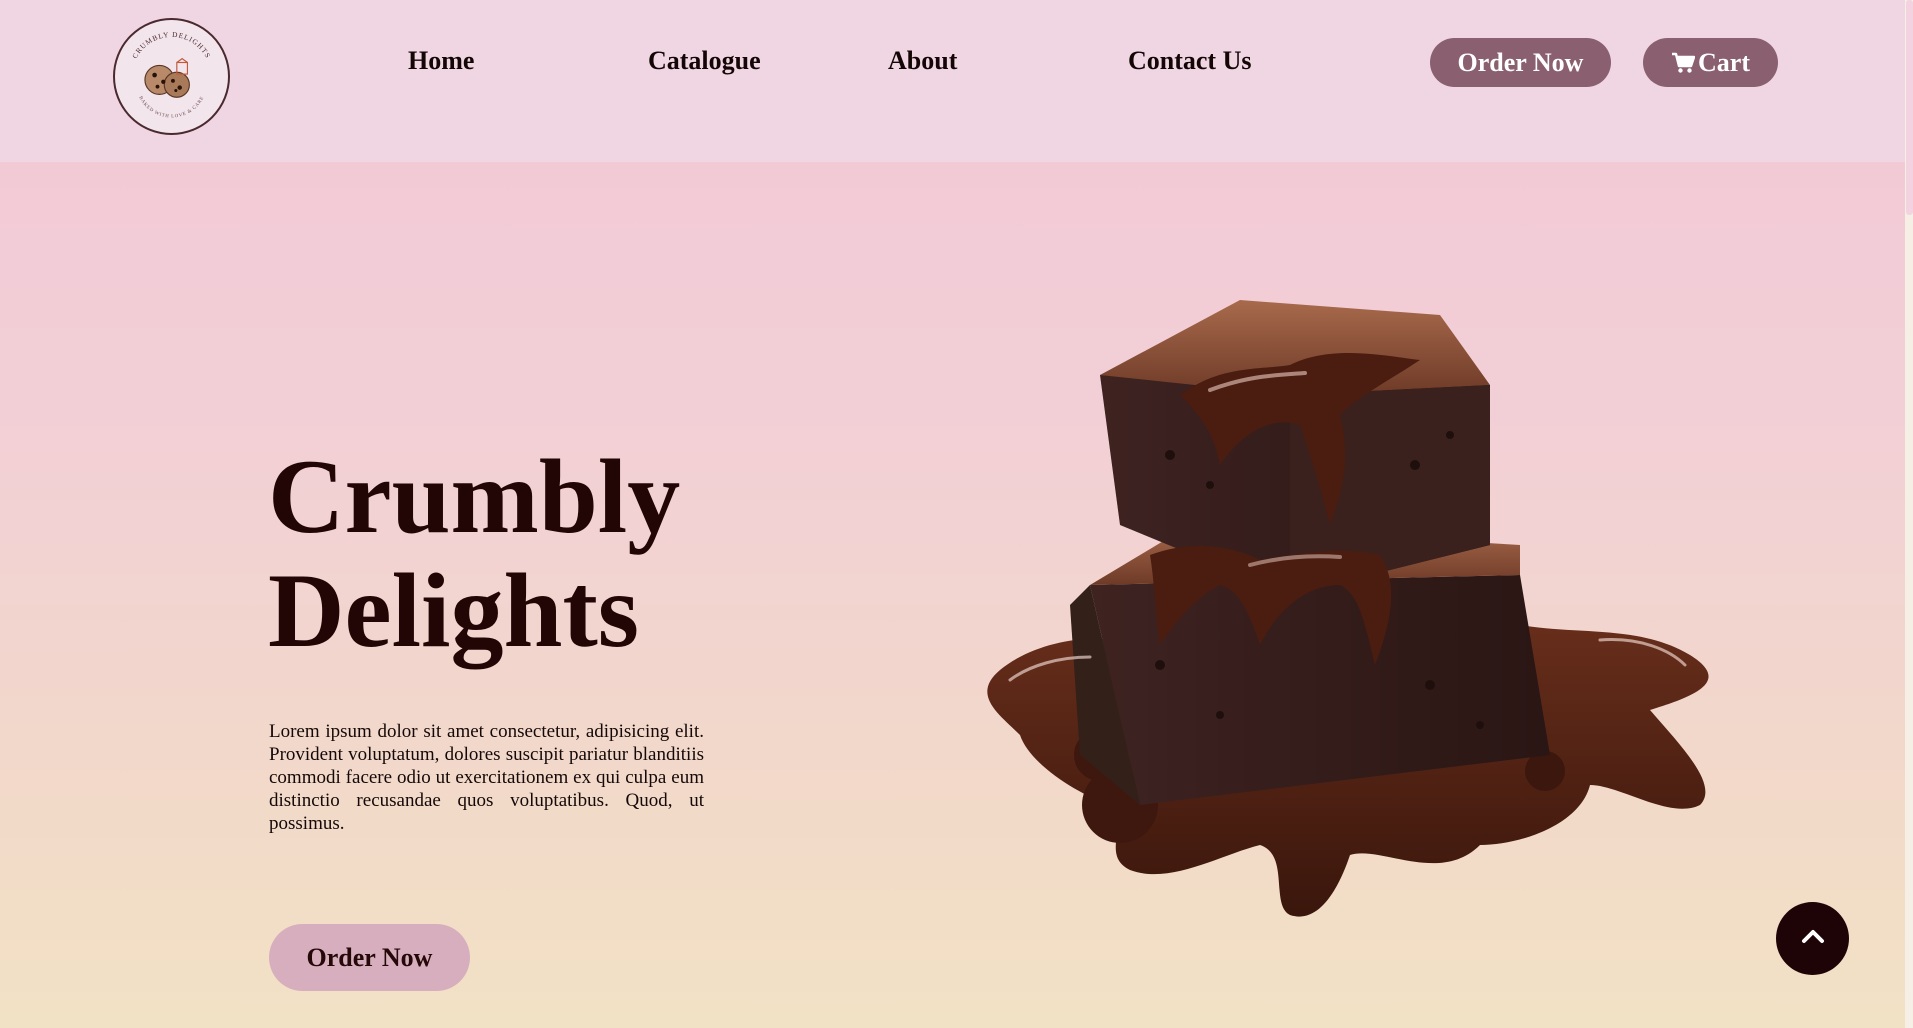 Image resolution: width=1913 pixels, height=1028 pixels. I want to click on scrollbar-thumb, so click(1909, 107).